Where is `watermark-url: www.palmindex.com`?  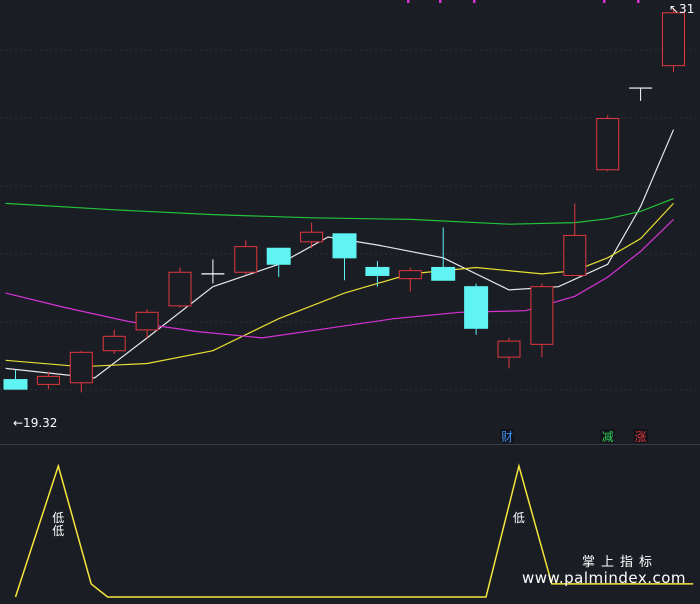 watermark-url: www.palmindex.com is located at coordinates (603, 578).